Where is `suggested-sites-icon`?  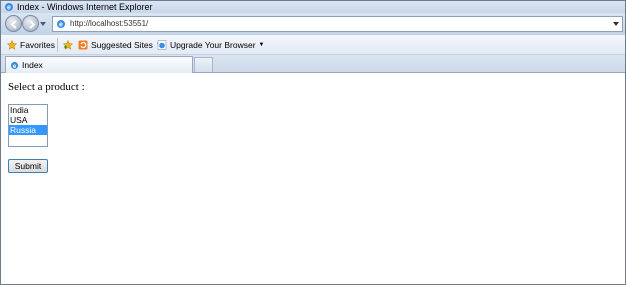 suggested-sites-icon is located at coordinates (83, 45).